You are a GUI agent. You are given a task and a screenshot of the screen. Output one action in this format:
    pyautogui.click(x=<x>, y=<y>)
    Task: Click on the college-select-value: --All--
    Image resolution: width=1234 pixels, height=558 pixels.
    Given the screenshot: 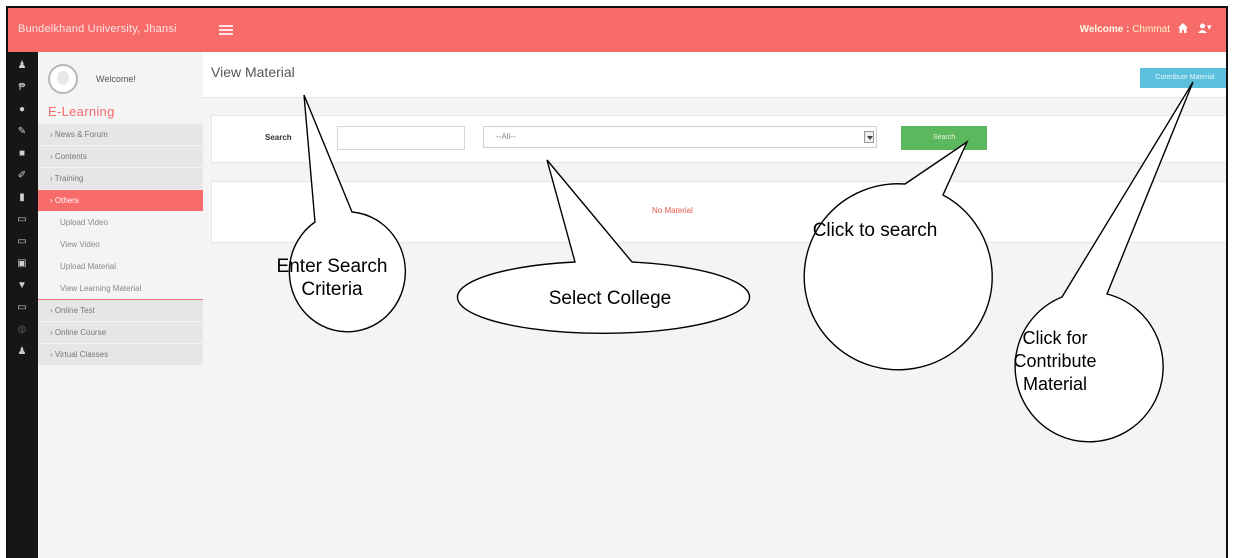 What is the action you would take?
    pyautogui.click(x=506, y=136)
    